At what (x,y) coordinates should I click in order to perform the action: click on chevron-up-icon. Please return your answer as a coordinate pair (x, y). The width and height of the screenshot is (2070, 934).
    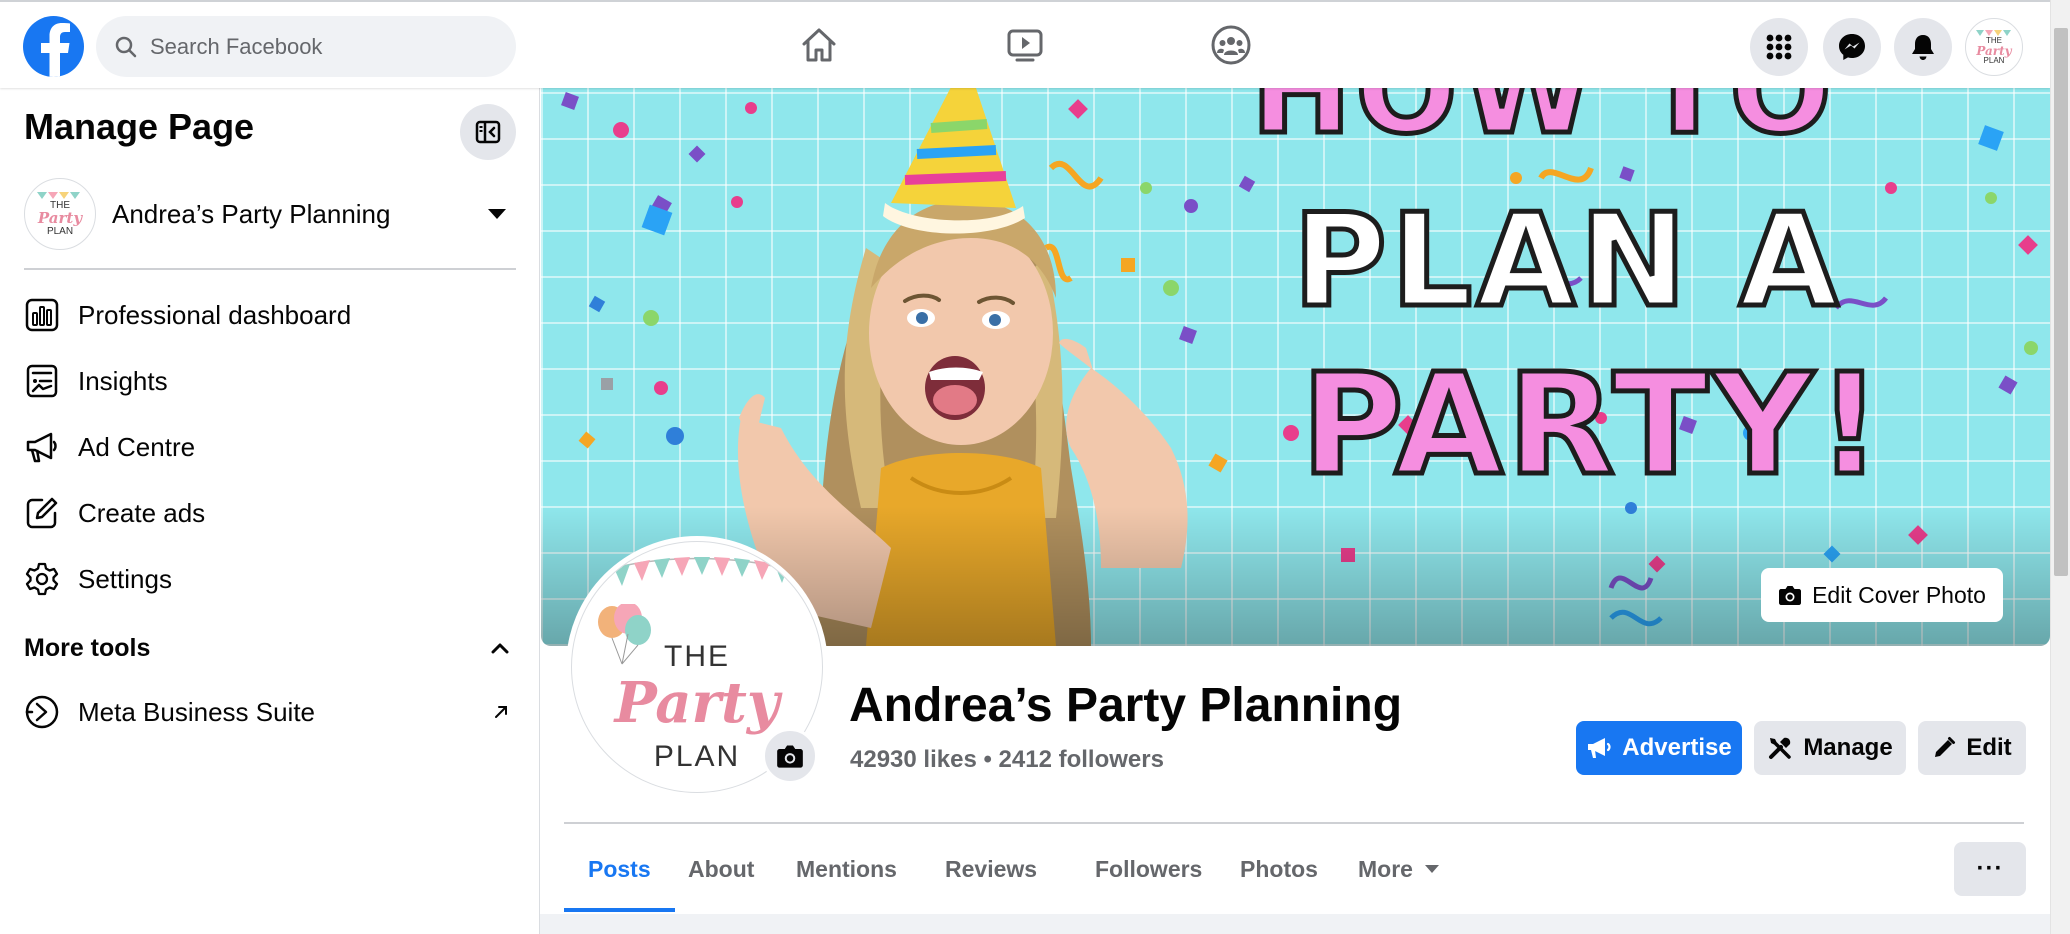
    Looking at the image, I should click on (500, 648).